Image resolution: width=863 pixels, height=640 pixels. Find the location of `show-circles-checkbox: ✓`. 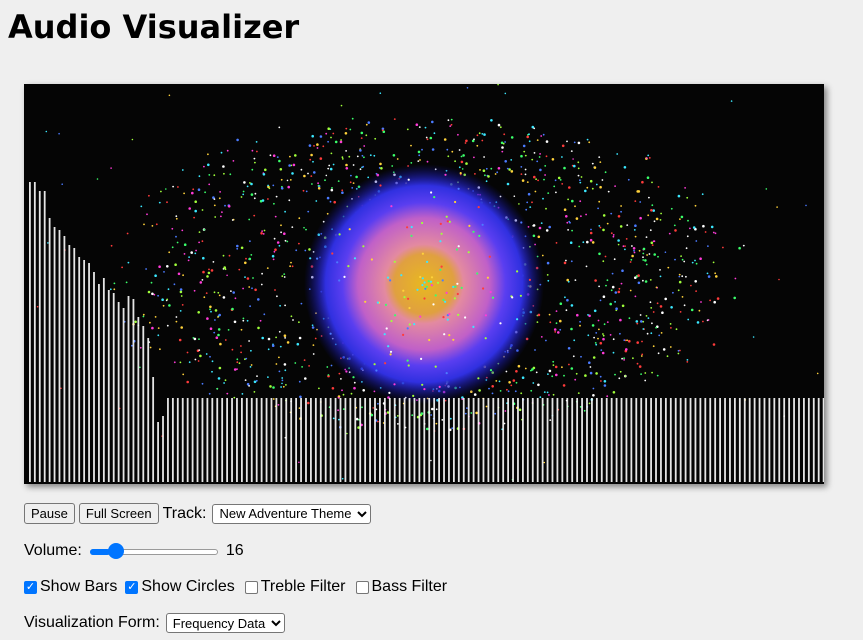

show-circles-checkbox: ✓ is located at coordinates (132, 587).